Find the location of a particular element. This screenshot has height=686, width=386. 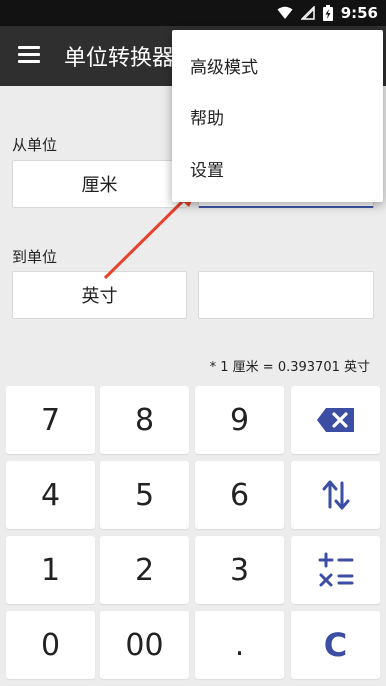

key-4: 4 is located at coordinates (50, 495).